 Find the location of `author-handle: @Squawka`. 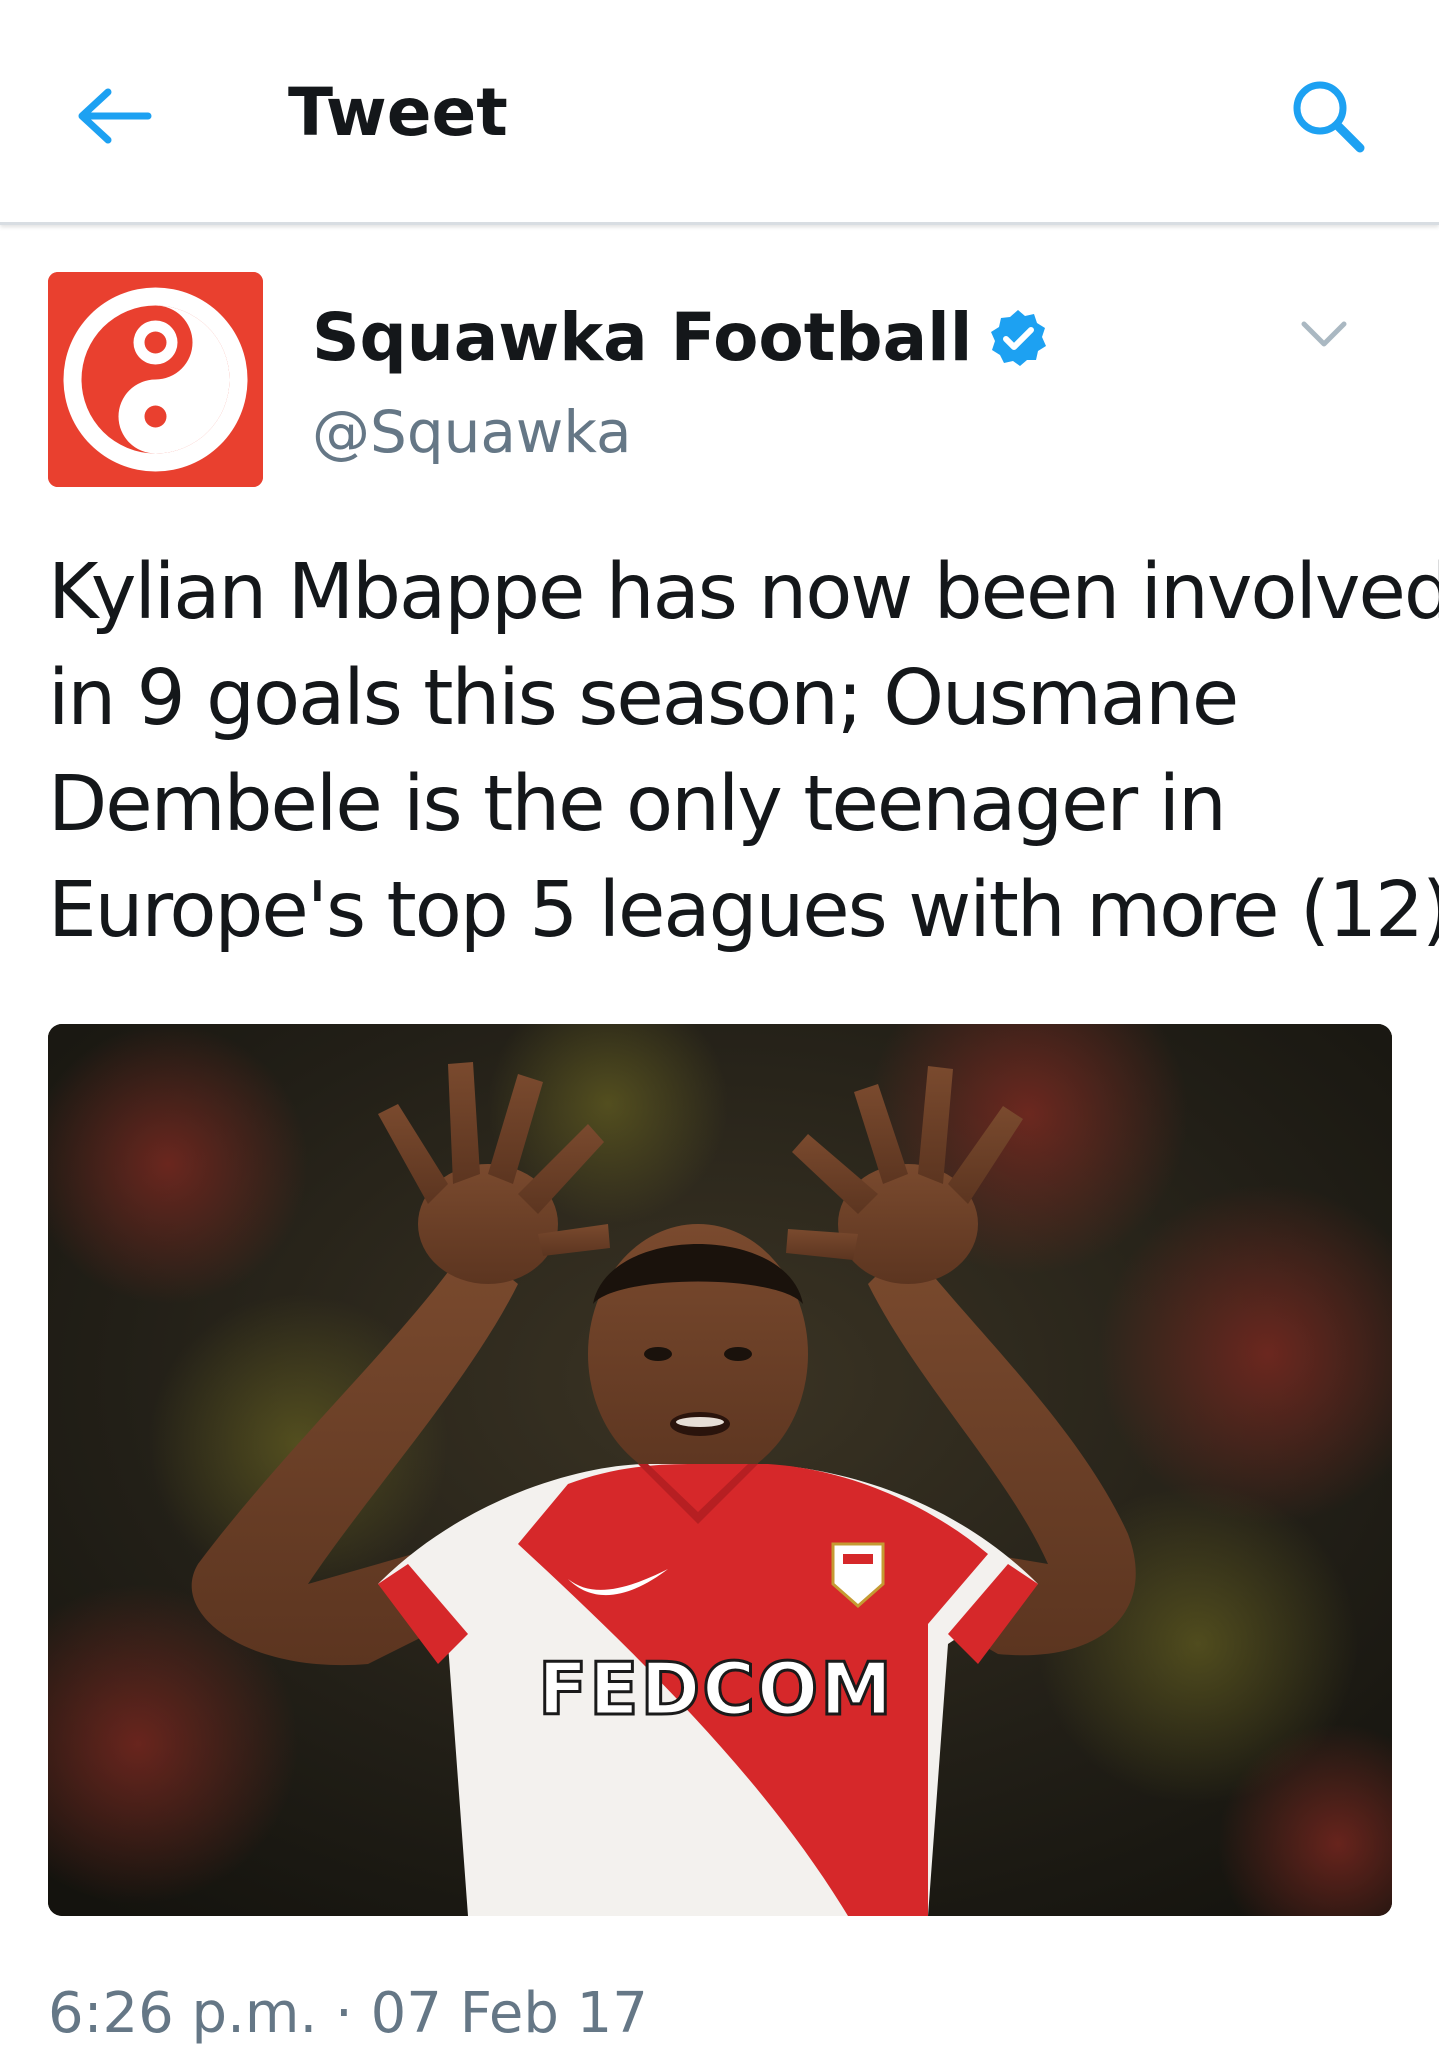

author-handle: @Squawka is located at coordinates (471, 432).